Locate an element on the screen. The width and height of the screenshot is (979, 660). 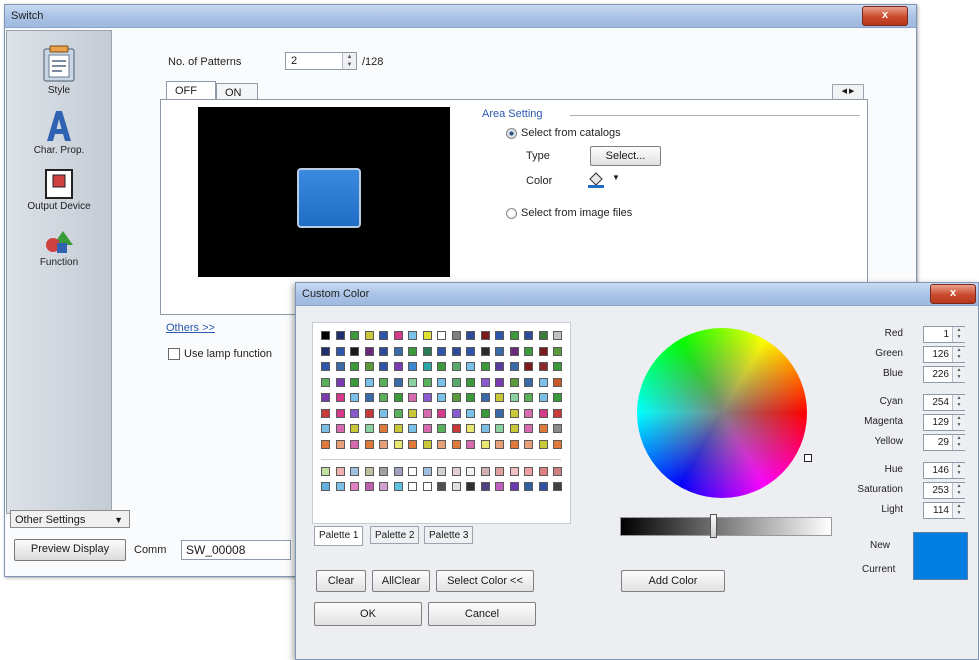
tab-palette-3: Palette 3 is located at coordinates (449, 535).